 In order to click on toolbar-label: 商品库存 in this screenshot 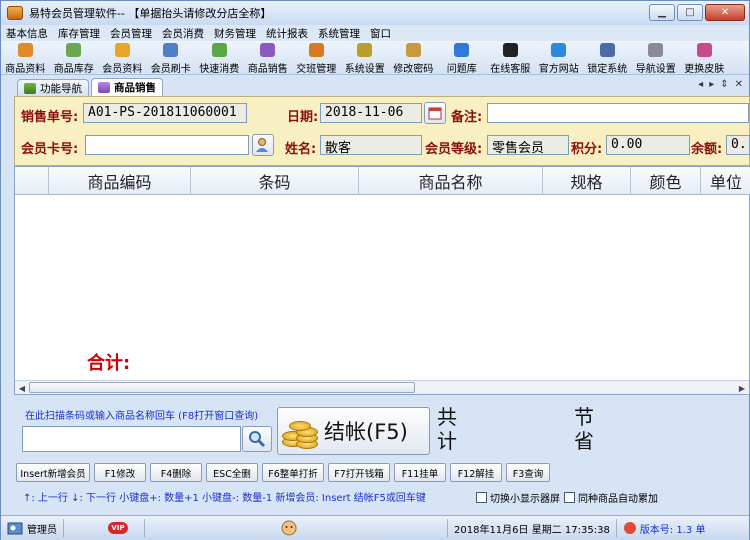, I will do `click(73, 69)`.